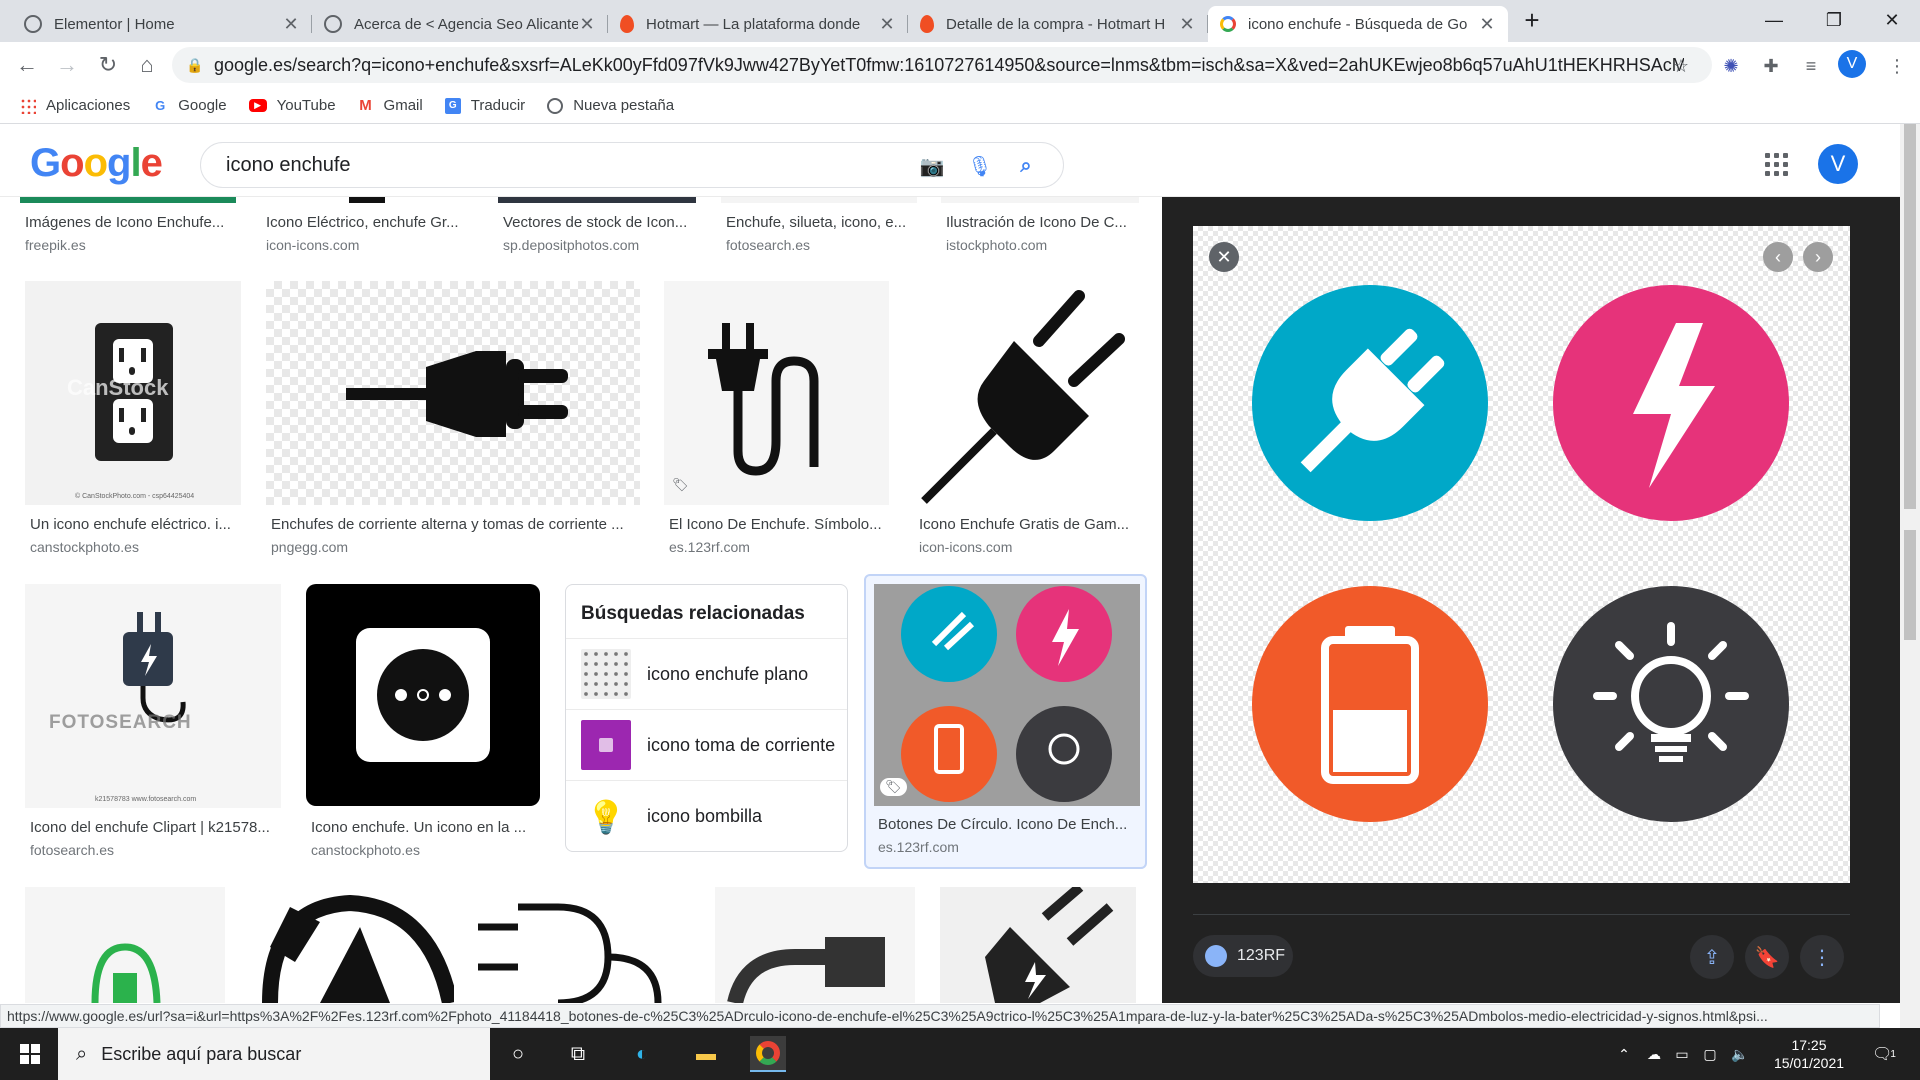  I want to click on minimize-button: —, so click(1774, 20).